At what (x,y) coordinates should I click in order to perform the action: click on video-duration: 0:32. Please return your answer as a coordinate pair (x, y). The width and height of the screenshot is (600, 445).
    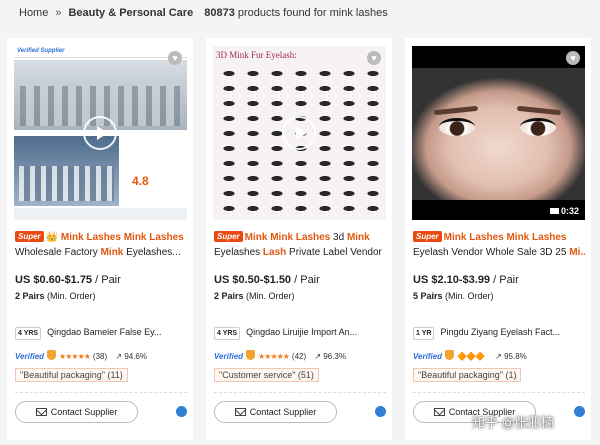
    Looking at the image, I should click on (564, 211).